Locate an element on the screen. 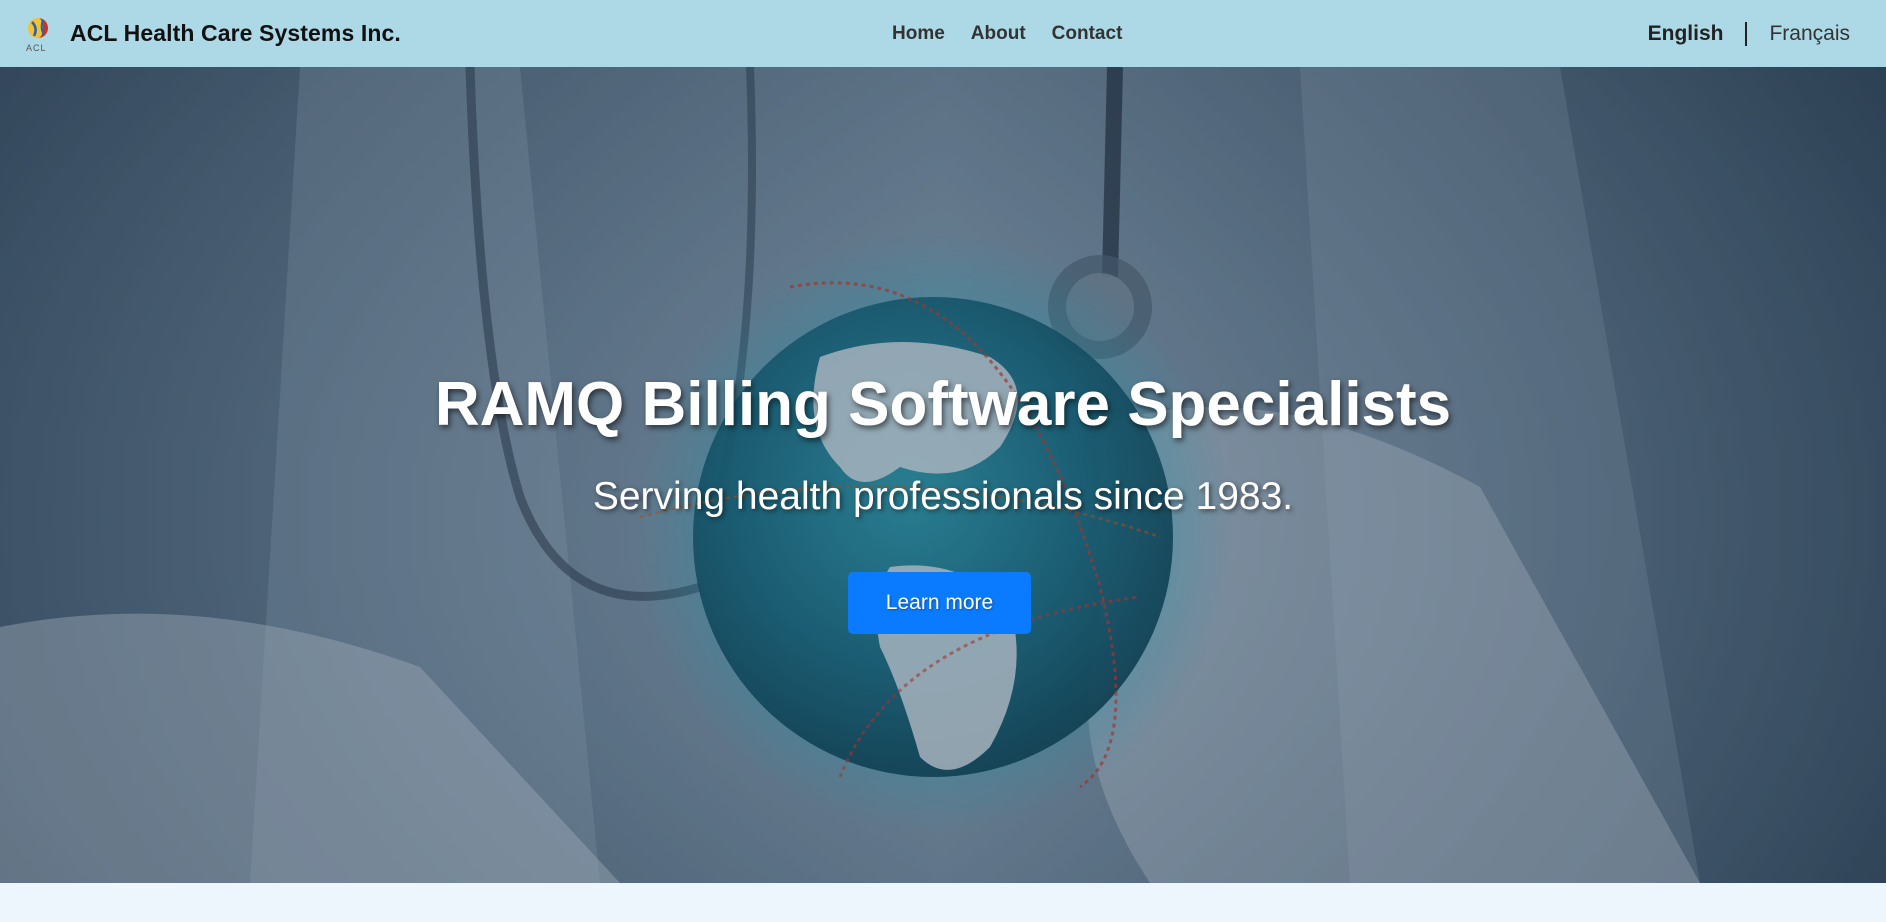  nav-contact: Contact is located at coordinates (1087, 34).